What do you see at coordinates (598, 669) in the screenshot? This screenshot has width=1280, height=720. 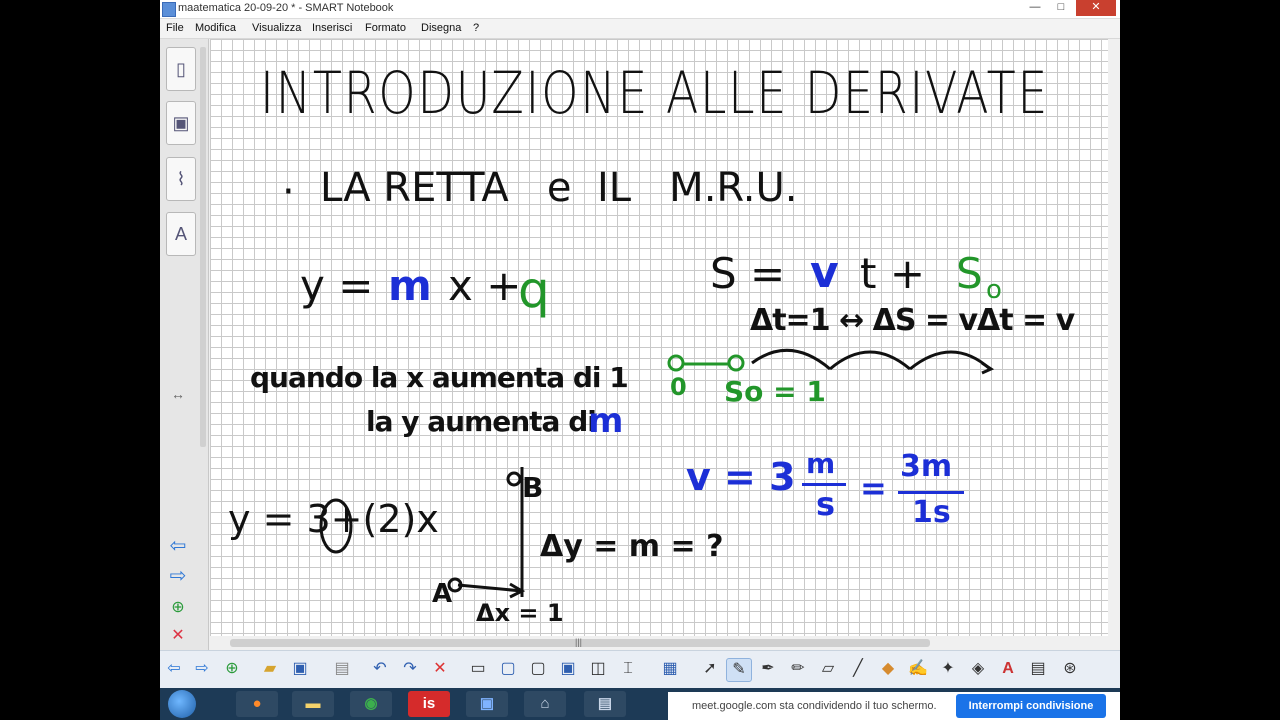 I see `capture-icon: ◫` at bounding box center [598, 669].